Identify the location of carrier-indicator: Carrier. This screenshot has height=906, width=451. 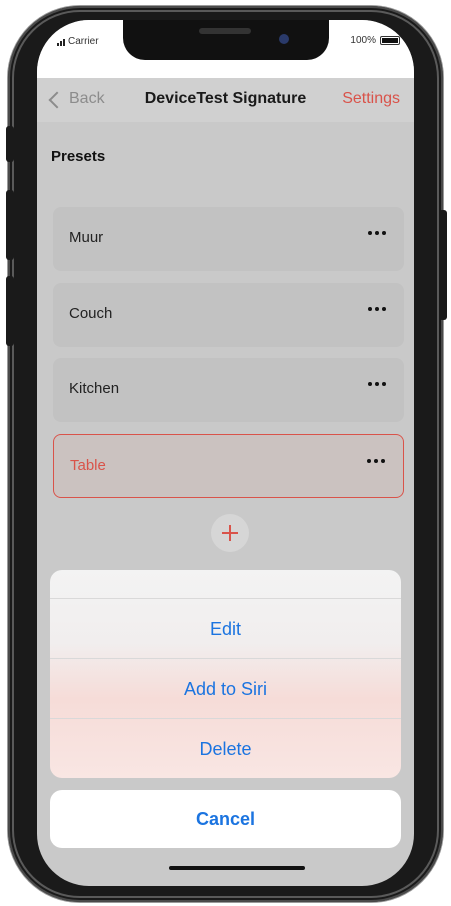
(78, 41).